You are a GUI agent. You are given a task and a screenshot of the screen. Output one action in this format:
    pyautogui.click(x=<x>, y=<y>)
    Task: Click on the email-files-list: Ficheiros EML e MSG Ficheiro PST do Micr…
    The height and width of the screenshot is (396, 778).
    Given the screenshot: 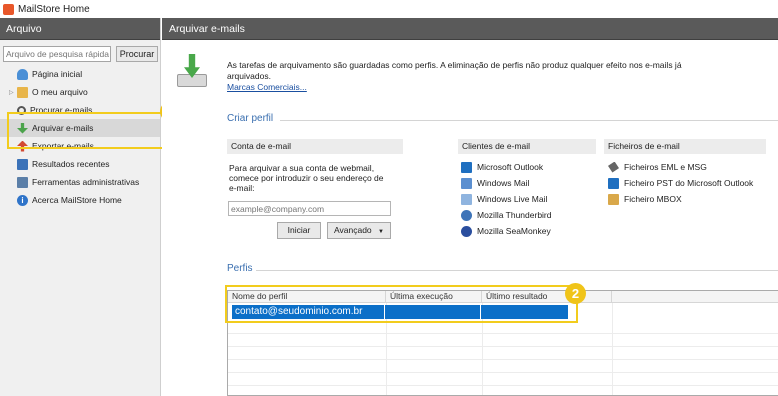 What is the action you would take?
    pyautogui.click(x=680, y=183)
    